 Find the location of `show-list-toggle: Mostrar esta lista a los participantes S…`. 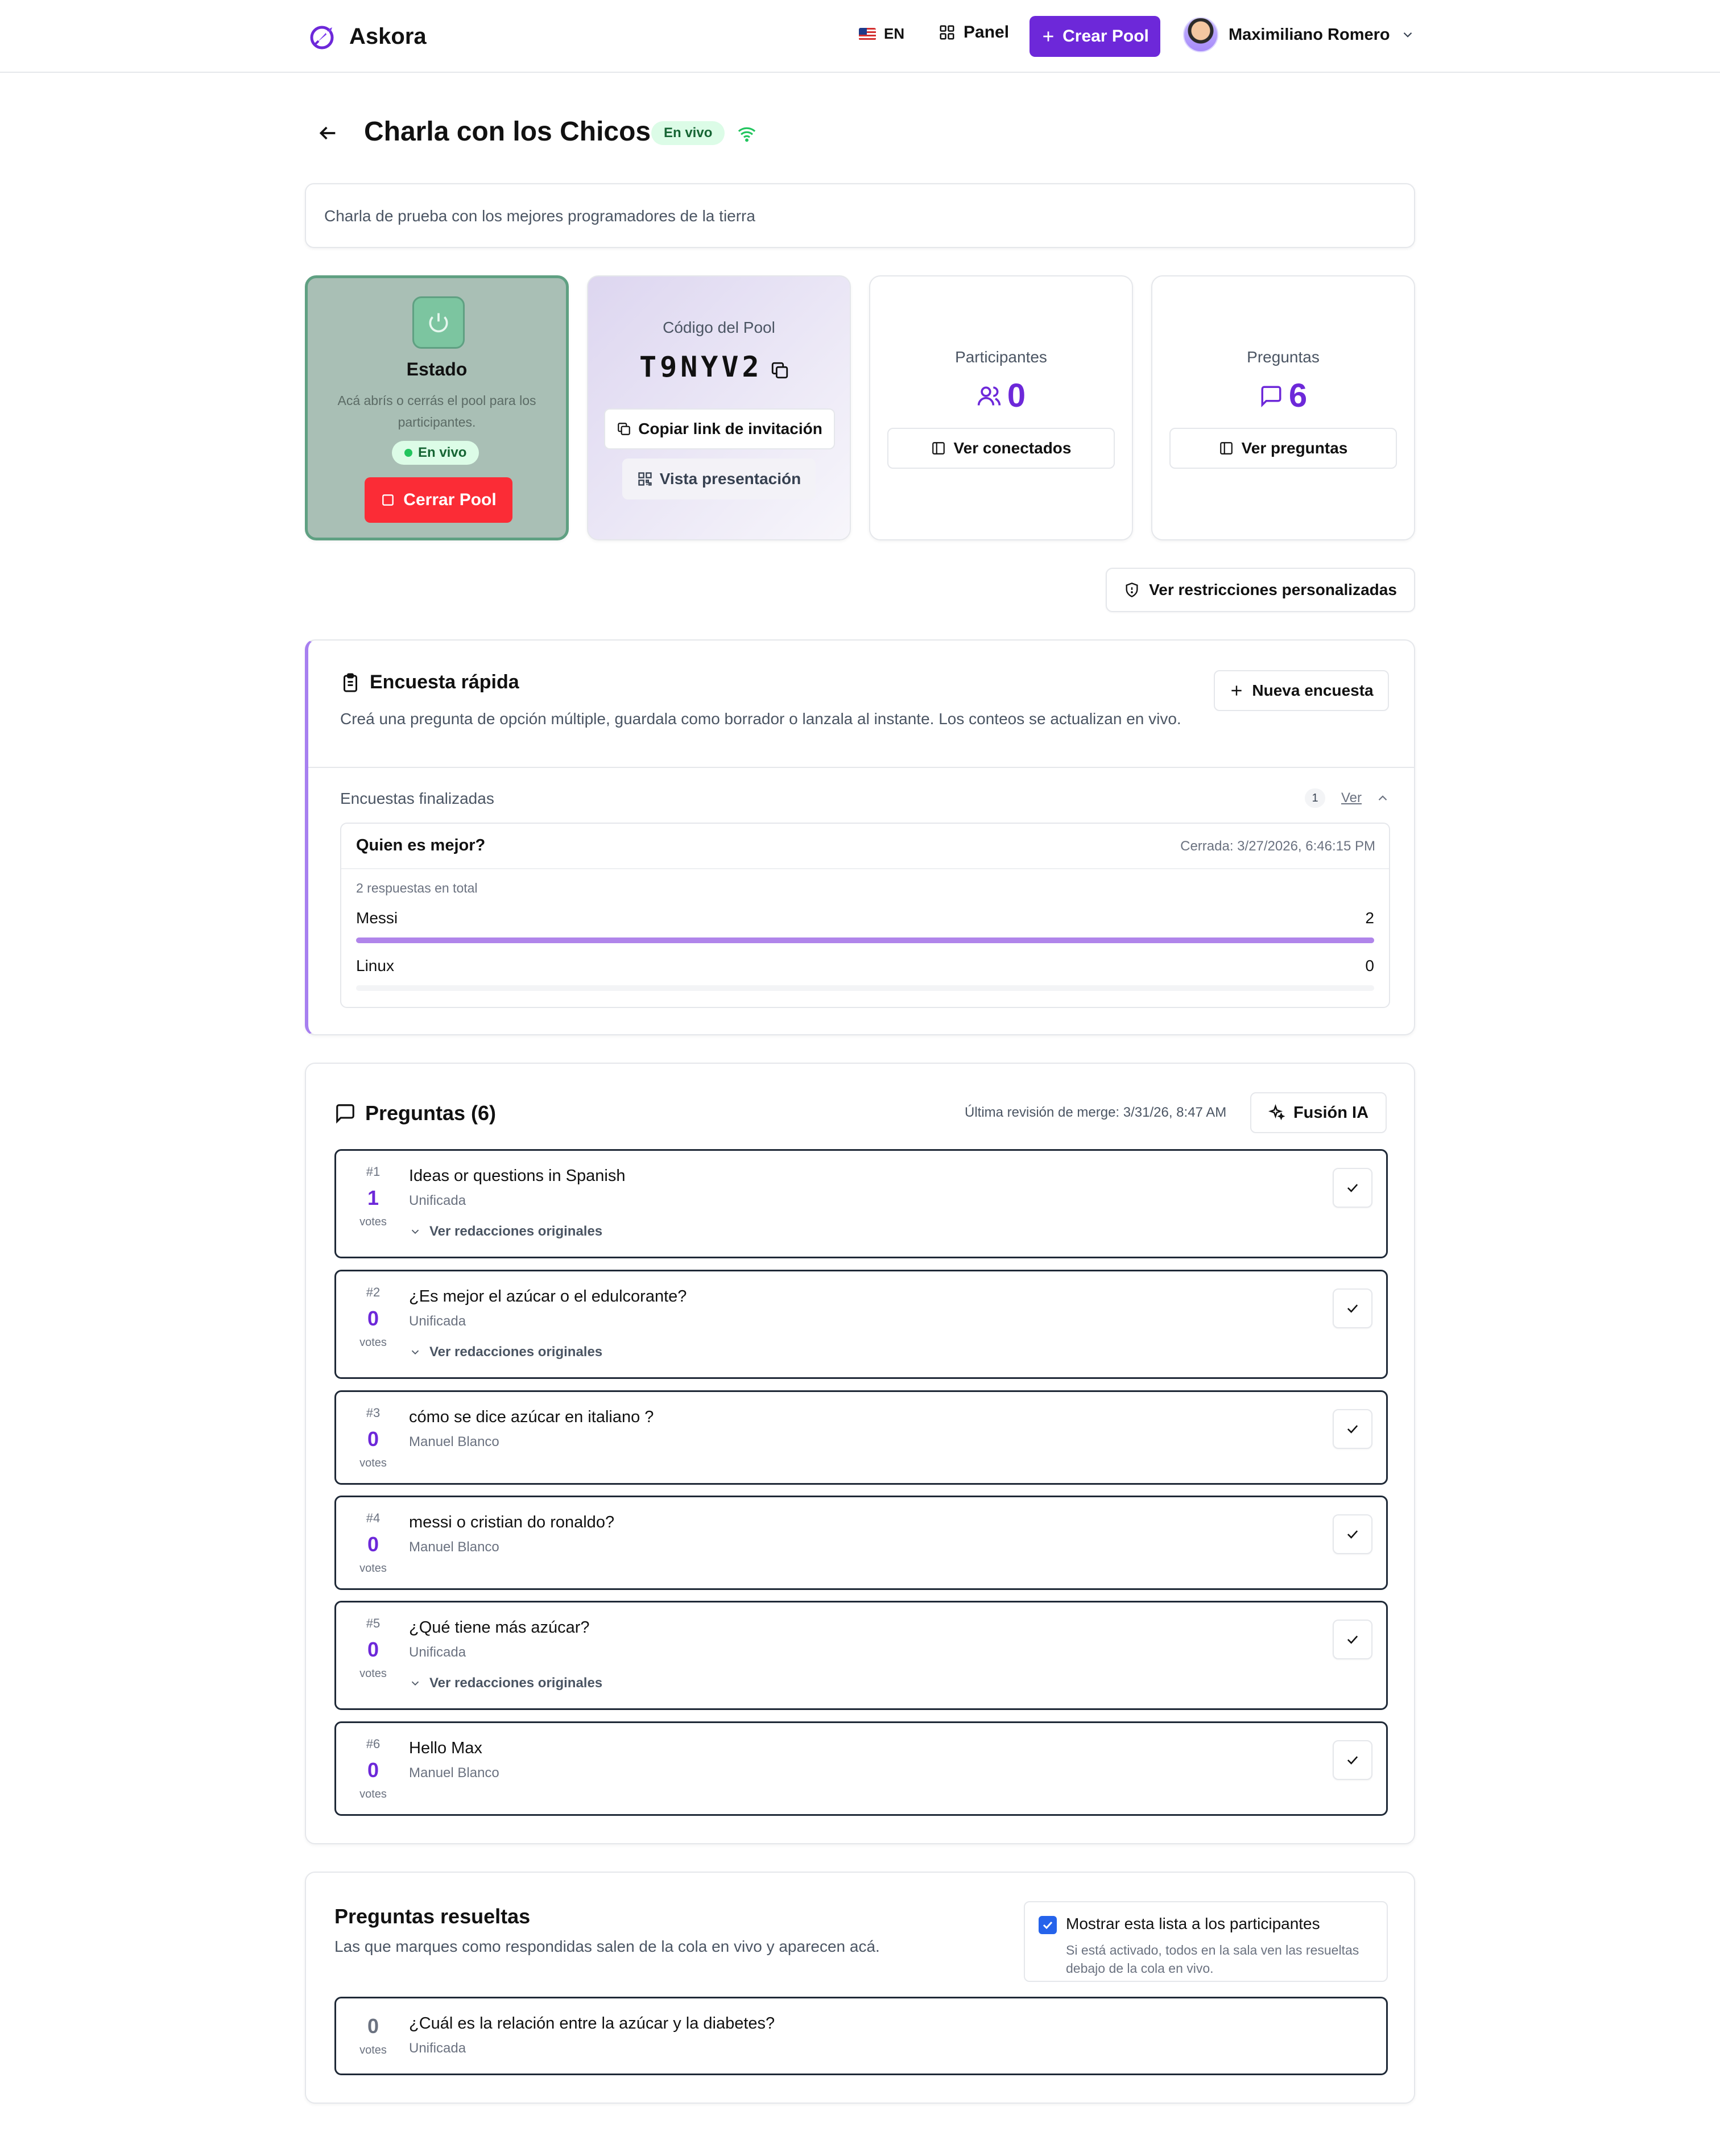

show-list-toggle: Mostrar esta lista a los participantes S… is located at coordinates (1206, 1941).